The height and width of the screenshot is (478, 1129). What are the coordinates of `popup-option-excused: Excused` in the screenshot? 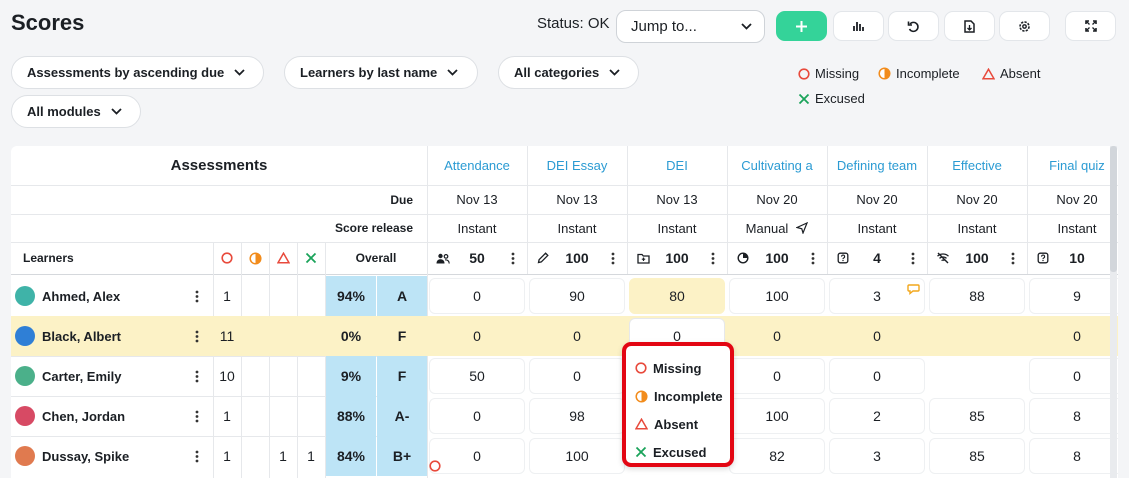 It's located at (678, 452).